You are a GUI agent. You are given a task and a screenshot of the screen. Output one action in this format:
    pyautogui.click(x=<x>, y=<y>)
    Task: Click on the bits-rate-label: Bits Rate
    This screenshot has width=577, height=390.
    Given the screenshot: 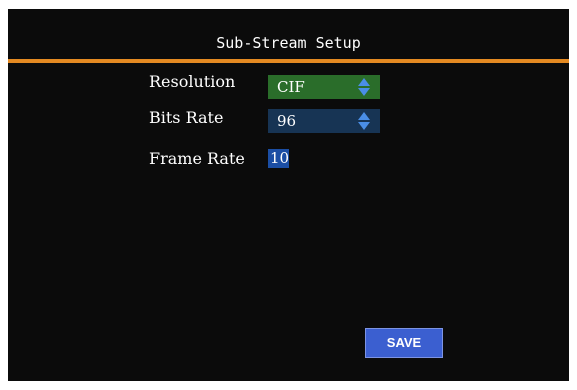 What is the action you would take?
    pyautogui.click(x=186, y=117)
    